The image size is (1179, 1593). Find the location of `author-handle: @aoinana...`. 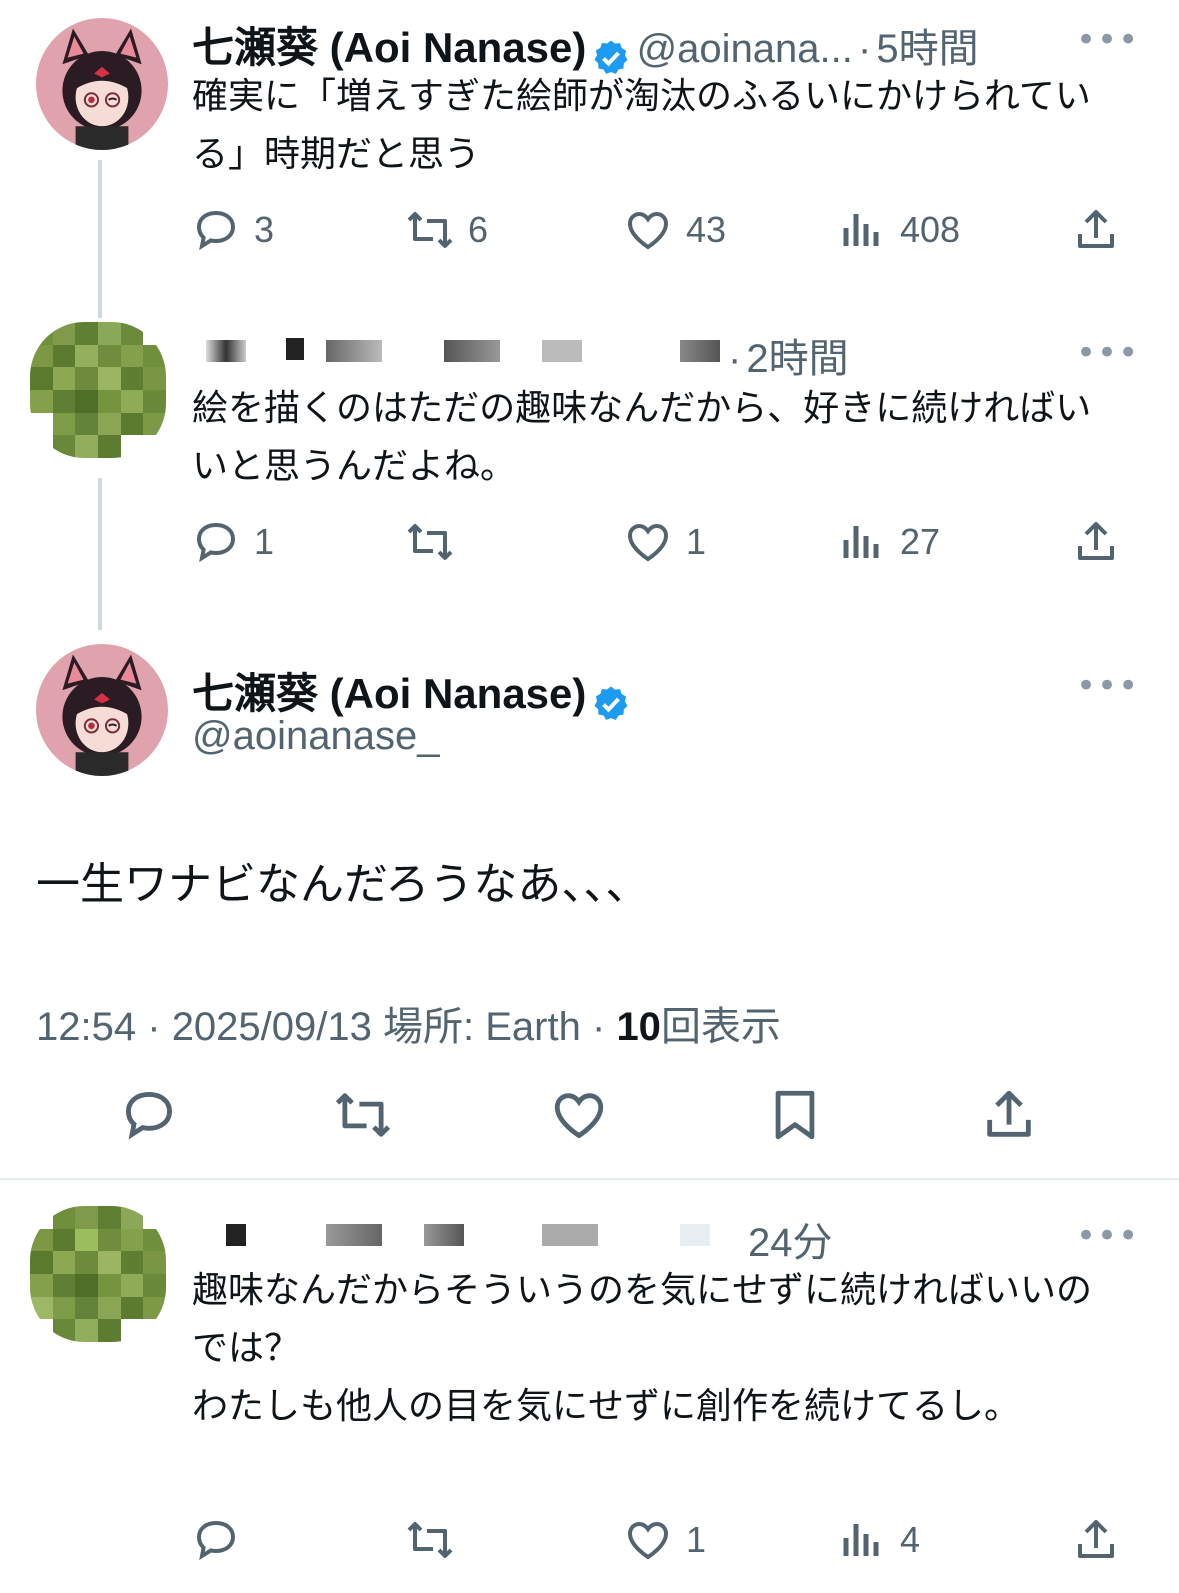

author-handle: @aoinana... is located at coordinates (745, 49).